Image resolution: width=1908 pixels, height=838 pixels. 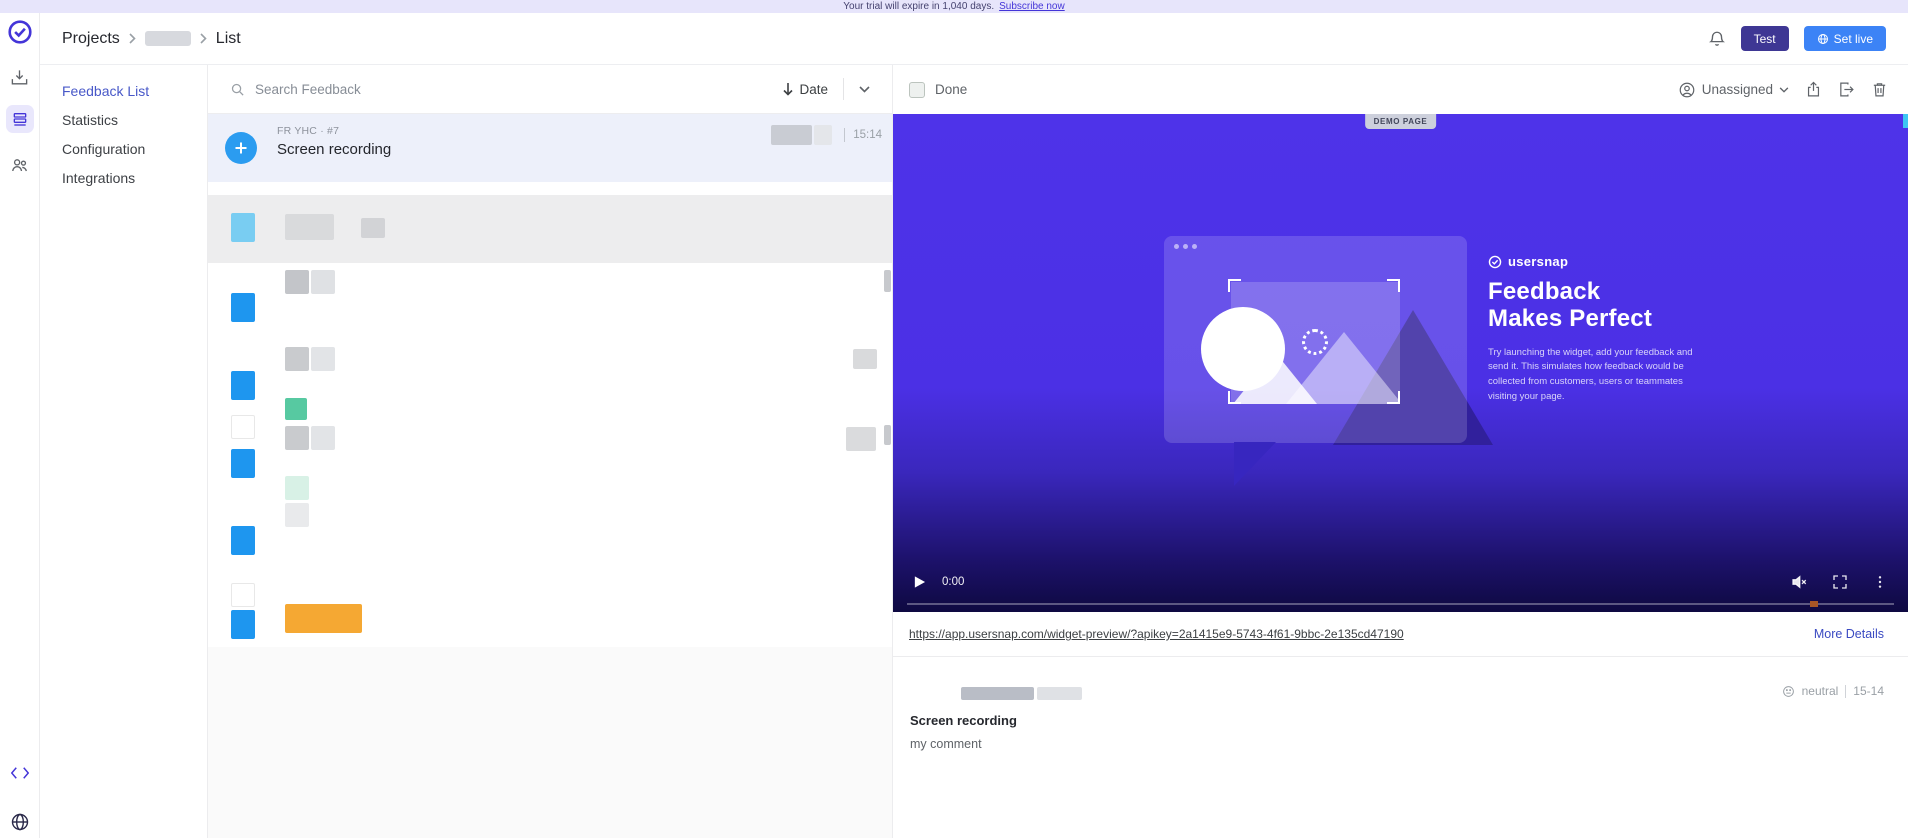 What do you see at coordinates (919, 582) in the screenshot?
I see `play-button` at bounding box center [919, 582].